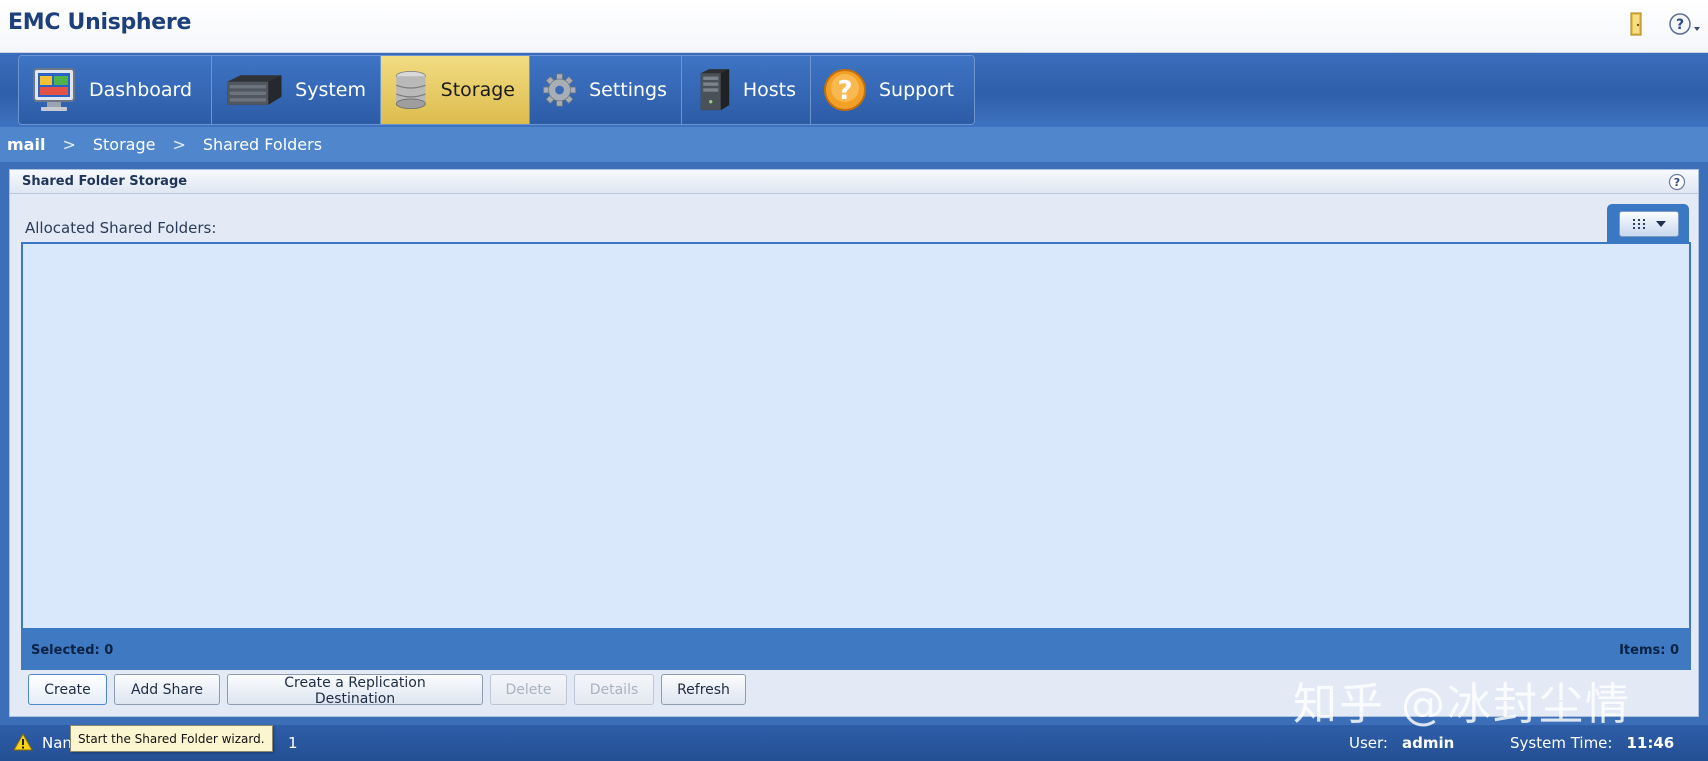 This screenshot has height=761, width=1708. What do you see at coordinates (262, 144) in the screenshot?
I see `breadcrumb-shared-folders: Shared Folders` at bounding box center [262, 144].